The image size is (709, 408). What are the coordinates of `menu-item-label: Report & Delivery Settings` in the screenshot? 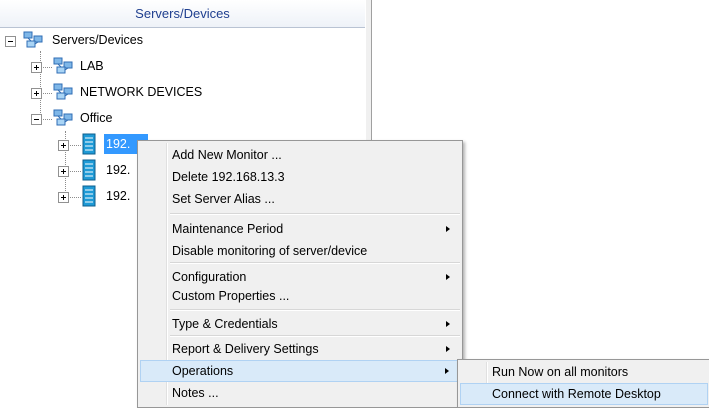 It's located at (245, 349).